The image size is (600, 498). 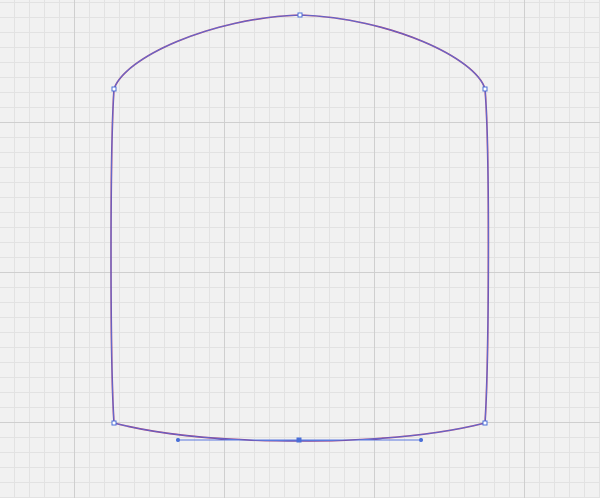 What do you see at coordinates (114, 89) in the screenshot?
I see `anchor-point-top-left` at bounding box center [114, 89].